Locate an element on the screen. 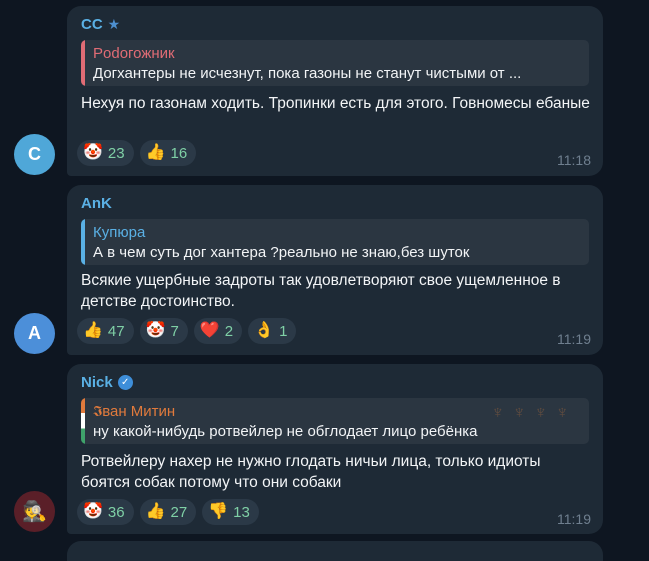  reaction-thumbs-down: 👎 13 is located at coordinates (230, 512).